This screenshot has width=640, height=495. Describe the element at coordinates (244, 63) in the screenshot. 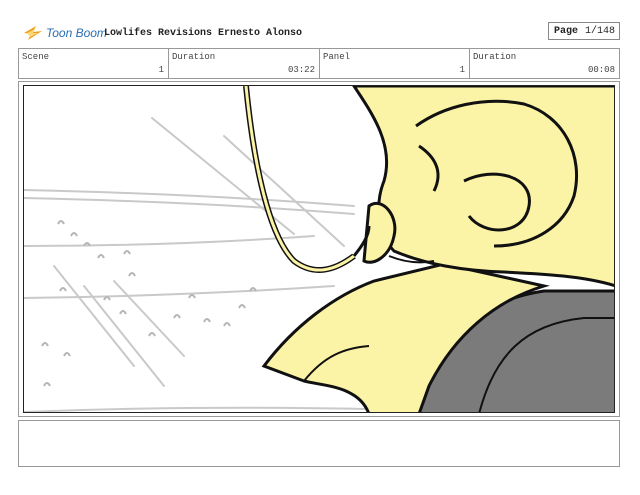

I see `scene-duration-cell: Duration 03:22` at that location.